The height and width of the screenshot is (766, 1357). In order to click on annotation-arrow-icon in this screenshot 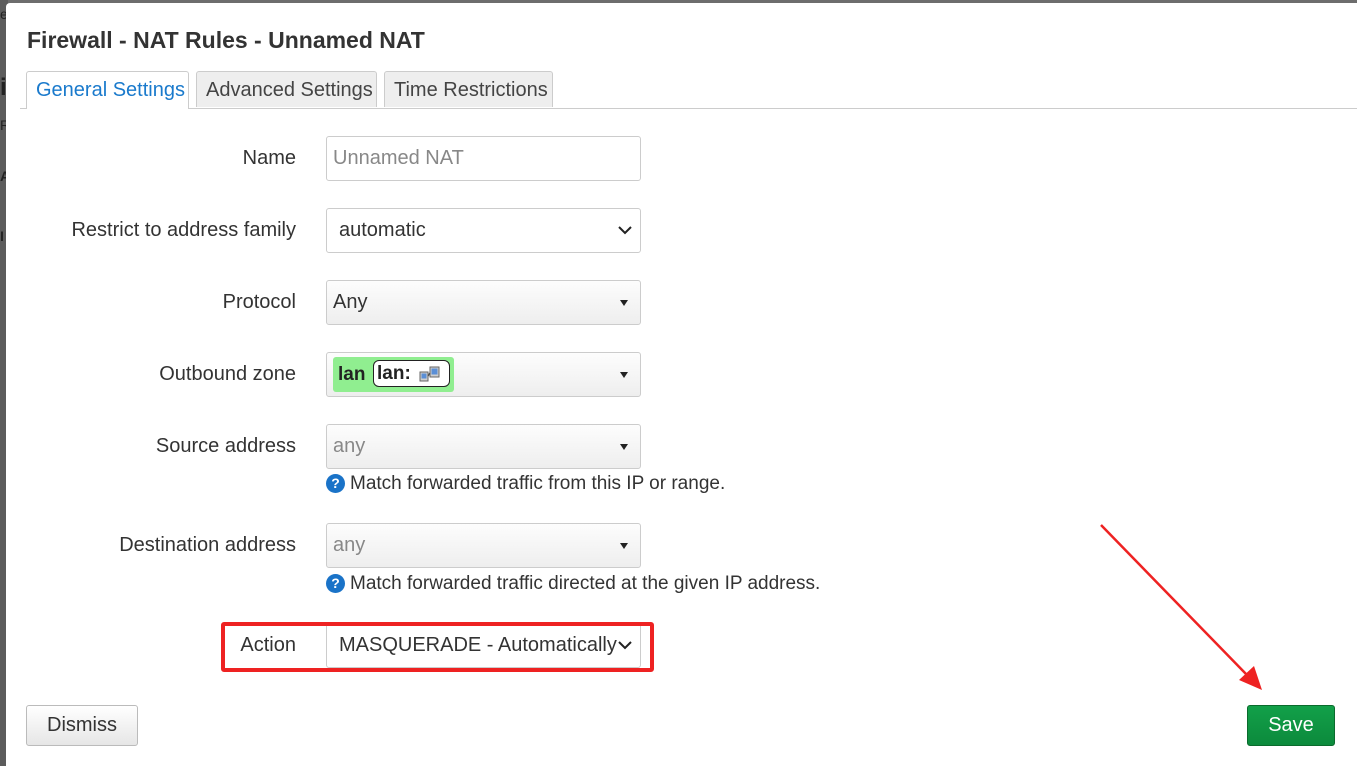, I will do `click(1181, 607)`.